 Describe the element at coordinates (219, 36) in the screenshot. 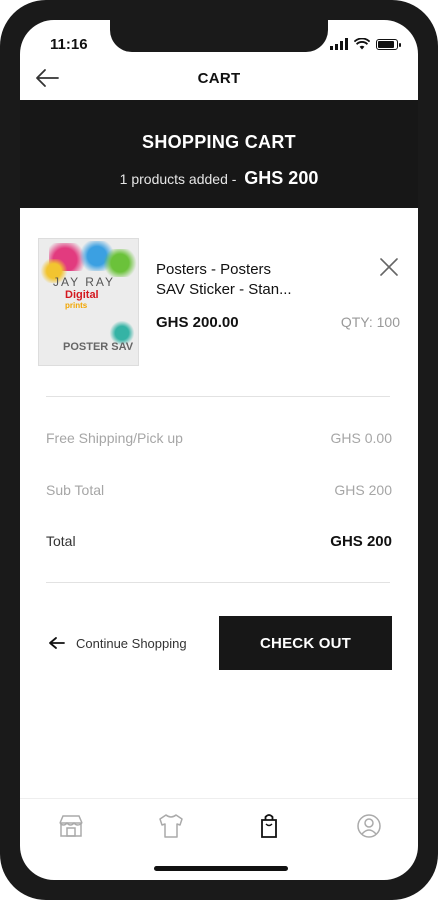

I see `device-notch` at that location.